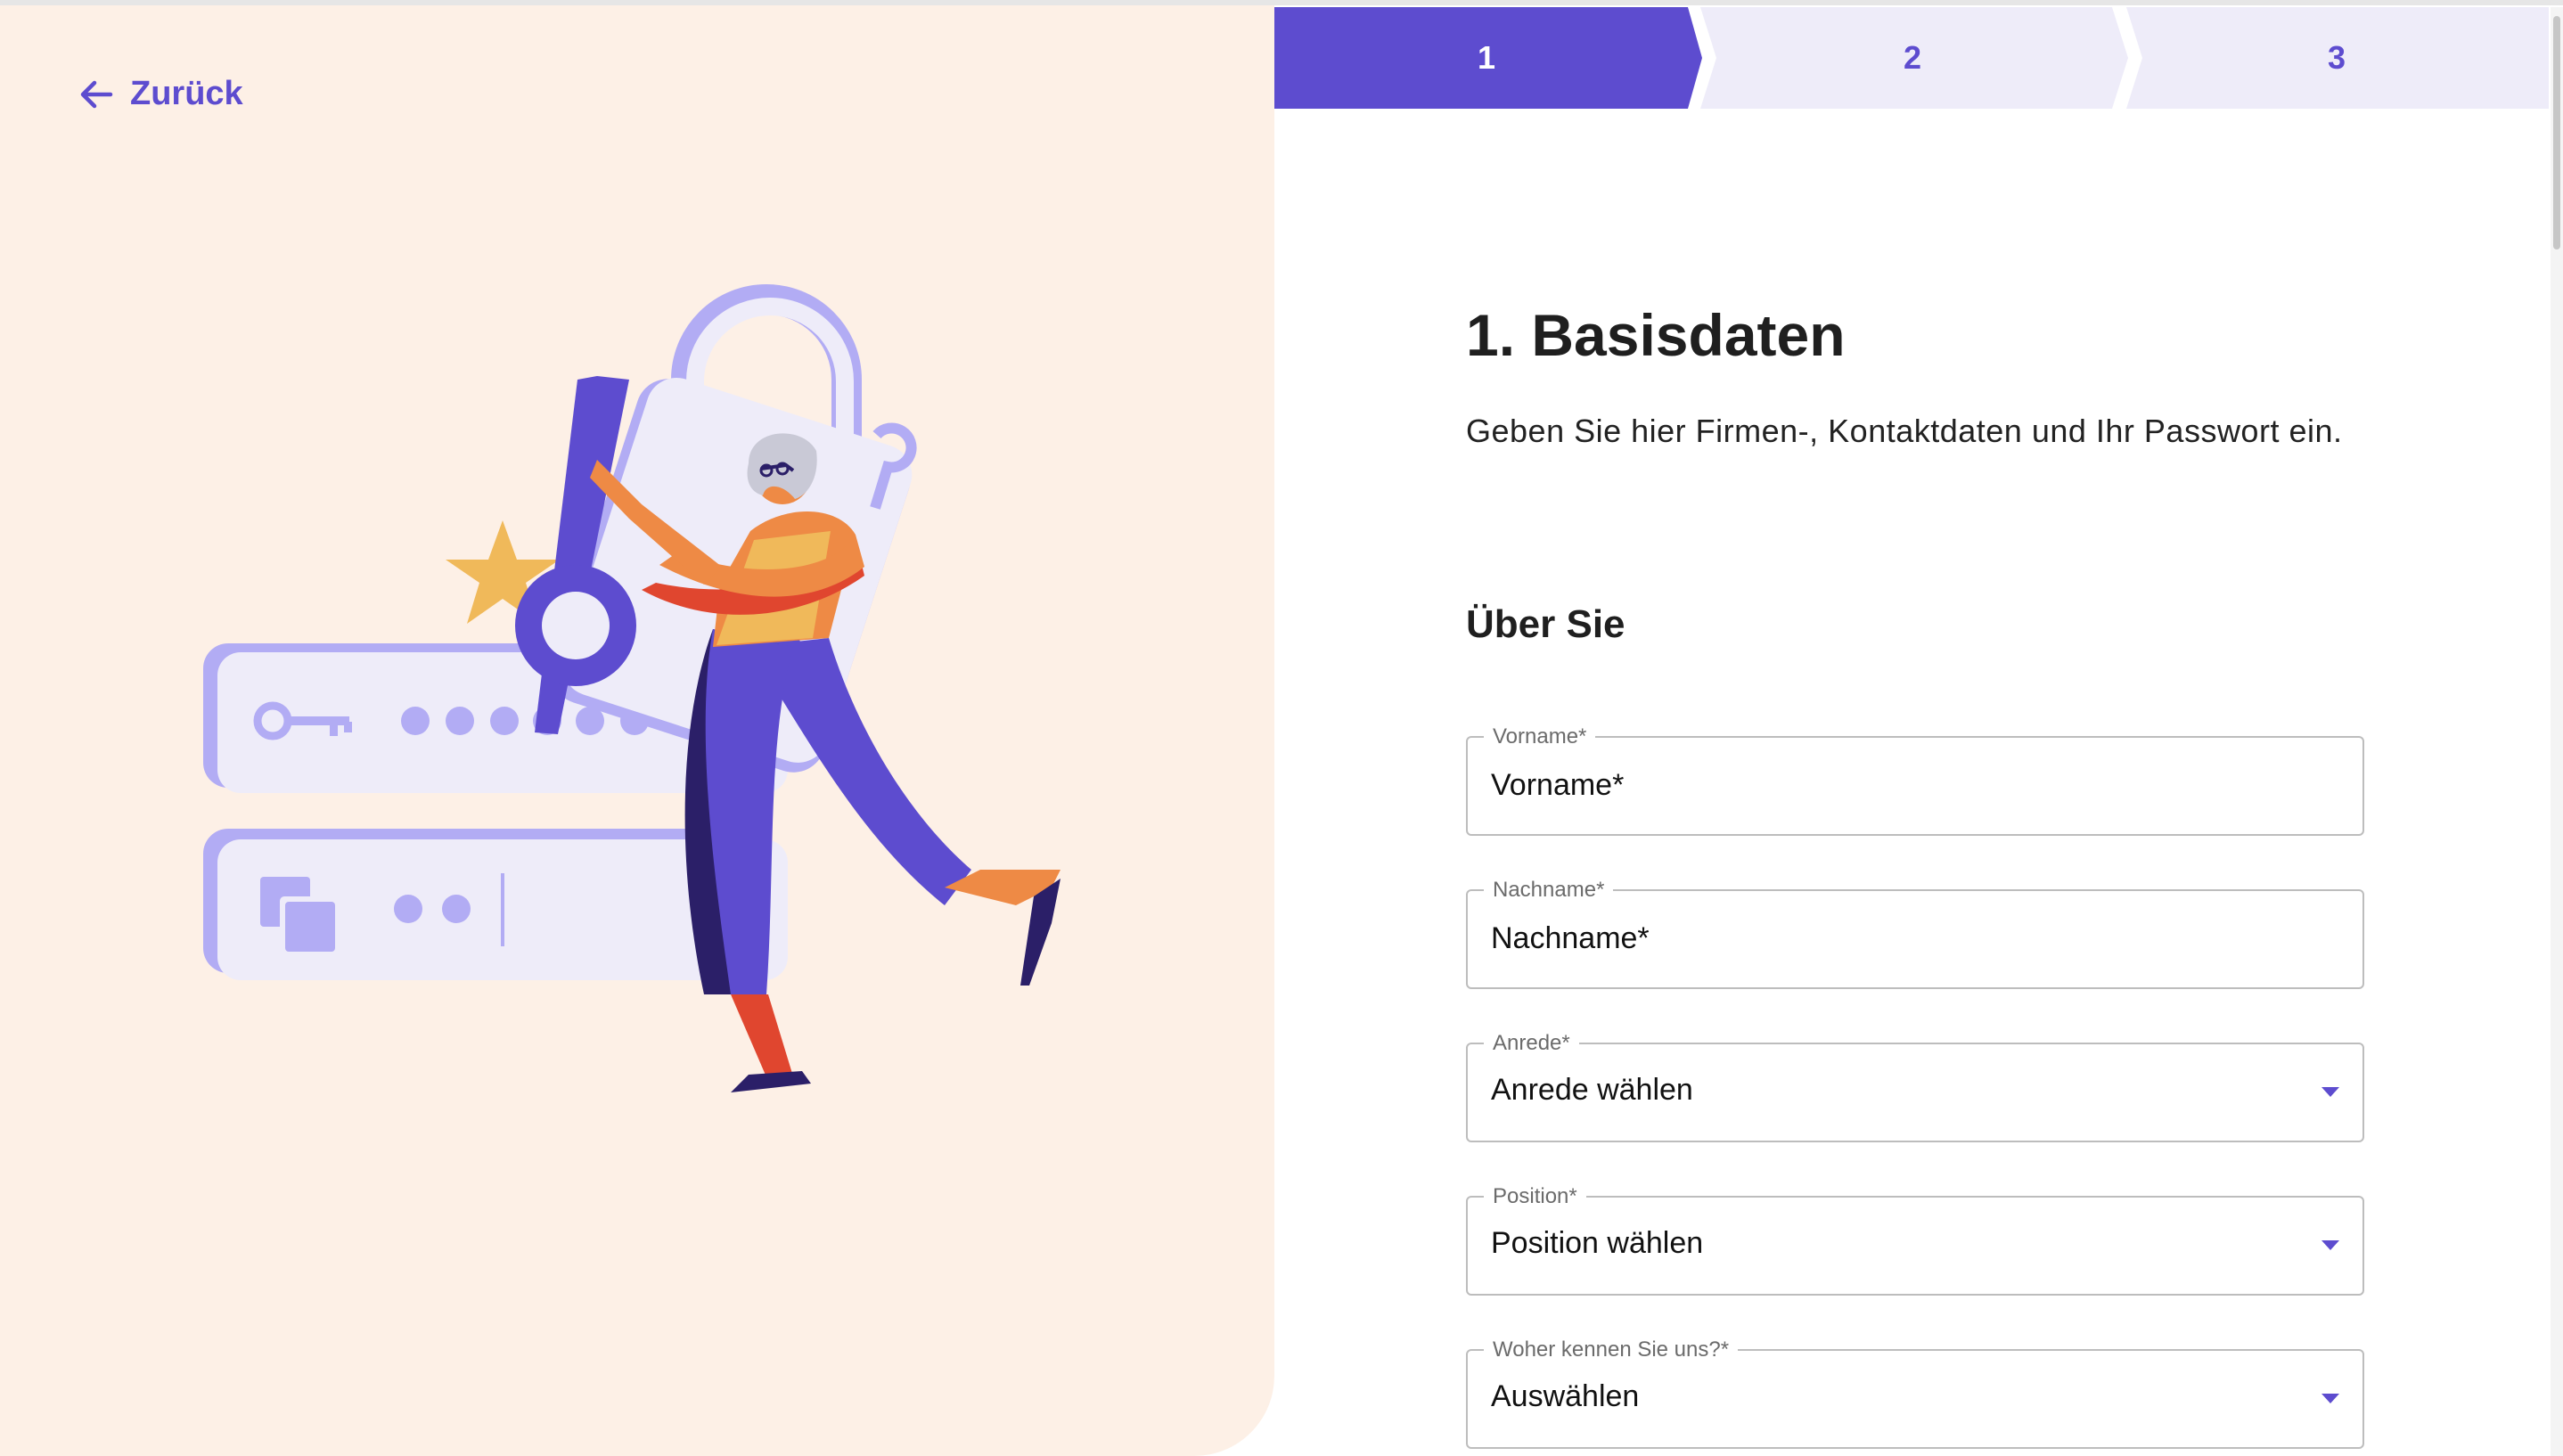 This screenshot has width=2563, height=1456. Describe the element at coordinates (1531, 1044) in the screenshot. I see `salutation-label: Anrede*` at that location.